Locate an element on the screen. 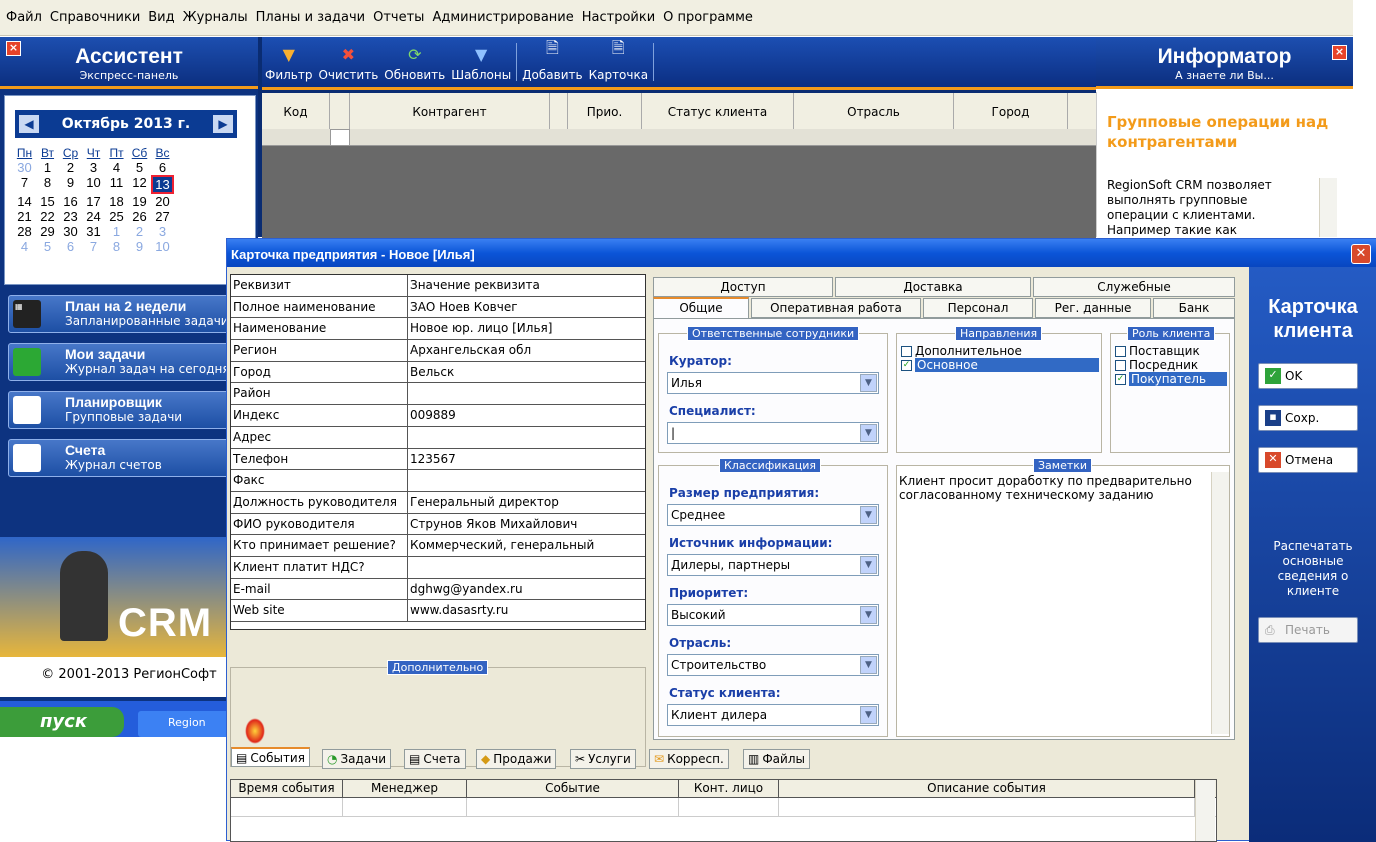 Image resolution: width=1376 pixels, height=842 pixels. events-scrollbar is located at coordinates (1205, 810).